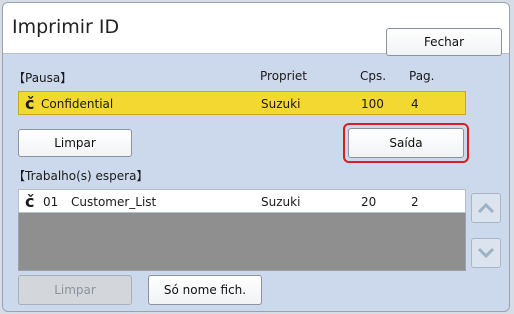 Image resolution: width=514 pixels, height=314 pixels. Describe the element at coordinates (205, 290) in the screenshot. I see `filename-only-button: Só nome fich.` at that location.